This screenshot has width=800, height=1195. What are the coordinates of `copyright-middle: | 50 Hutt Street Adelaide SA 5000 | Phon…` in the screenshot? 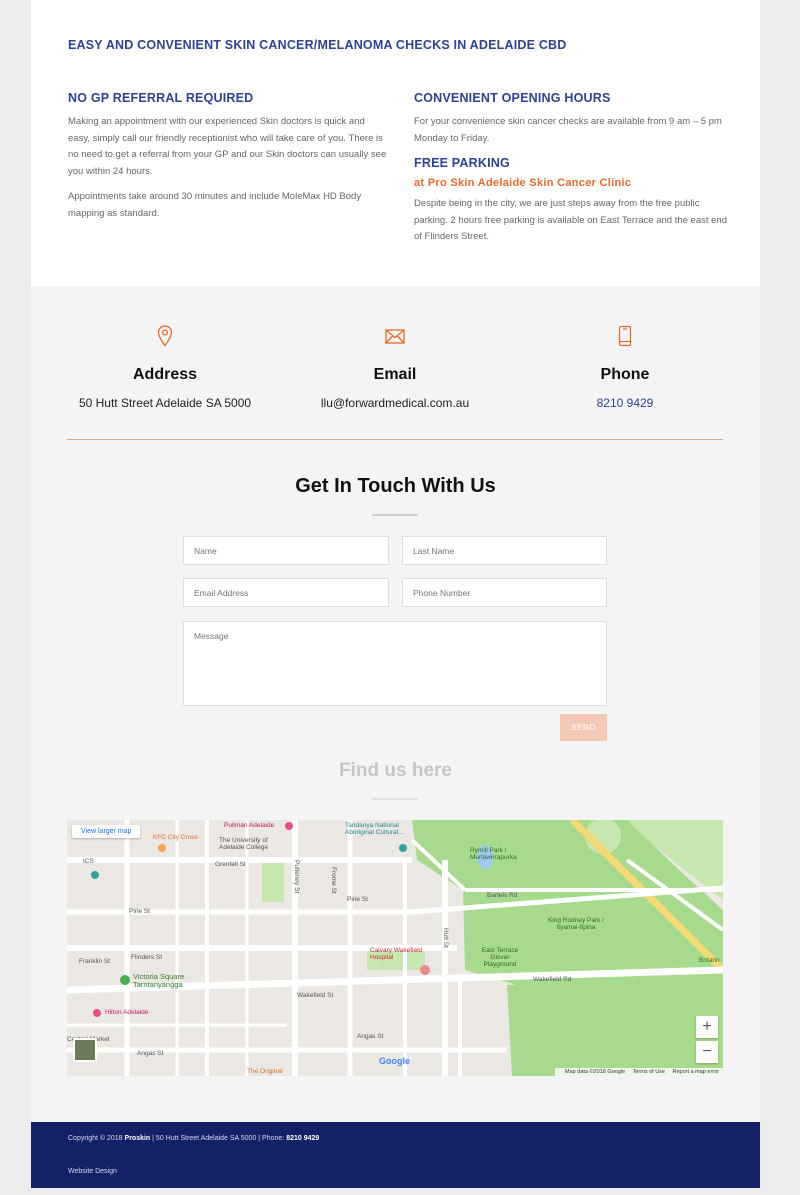 It's located at (218, 1138).